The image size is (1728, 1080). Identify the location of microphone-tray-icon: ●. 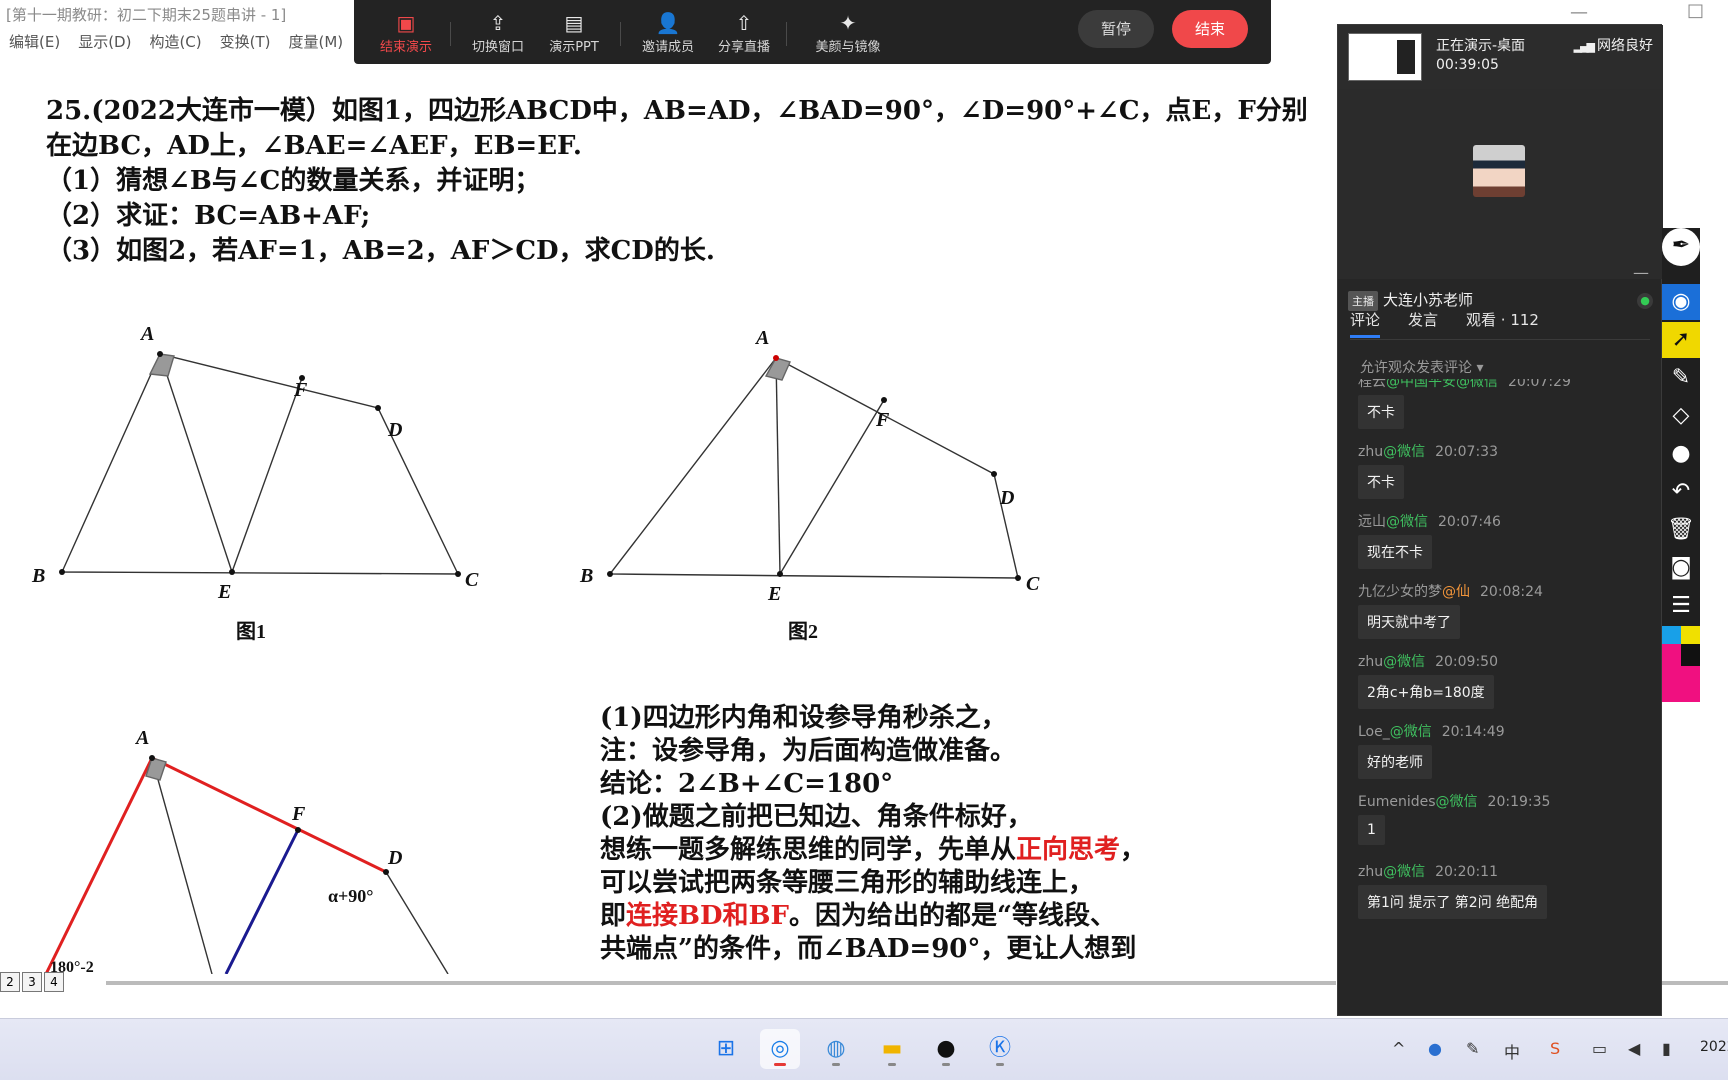
(1435, 1048).